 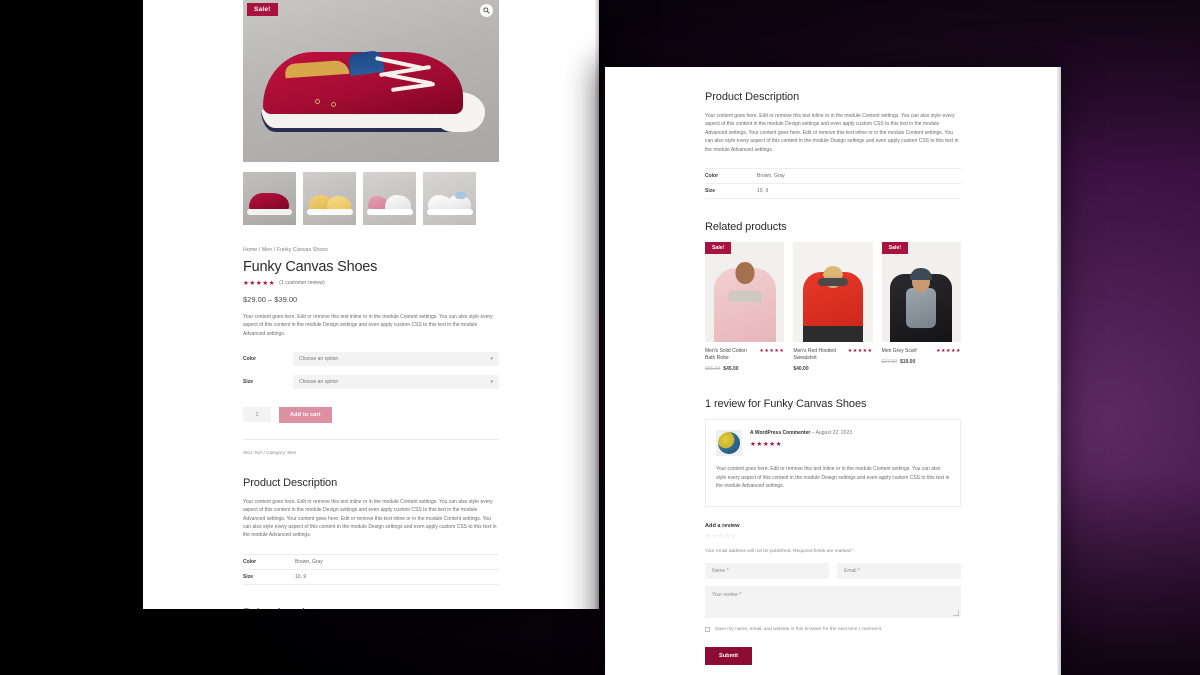 What do you see at coordinates (421, 198) in the screenshot?
I see `product-thumbnail-strip` at bounding box center [421, 198].